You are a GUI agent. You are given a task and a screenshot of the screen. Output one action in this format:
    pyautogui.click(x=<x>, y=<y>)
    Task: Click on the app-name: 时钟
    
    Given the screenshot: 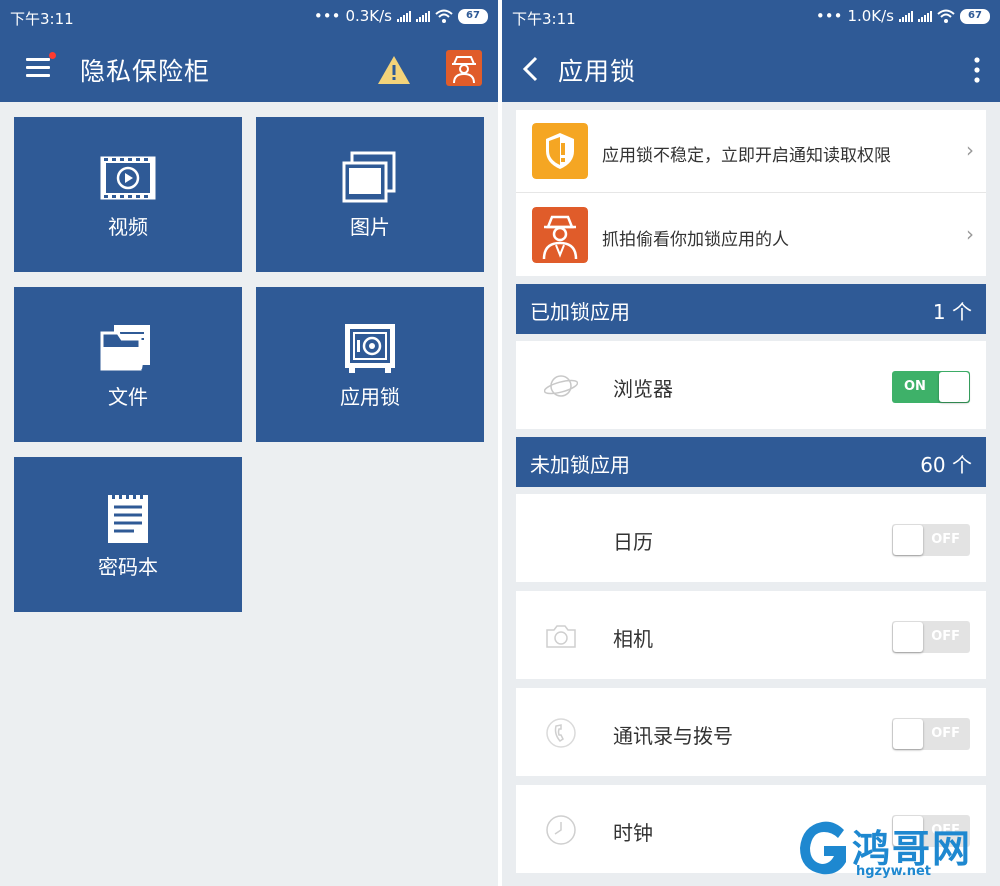 What is the action you would take?
    pyautogui.click(x=633, y=833)
    